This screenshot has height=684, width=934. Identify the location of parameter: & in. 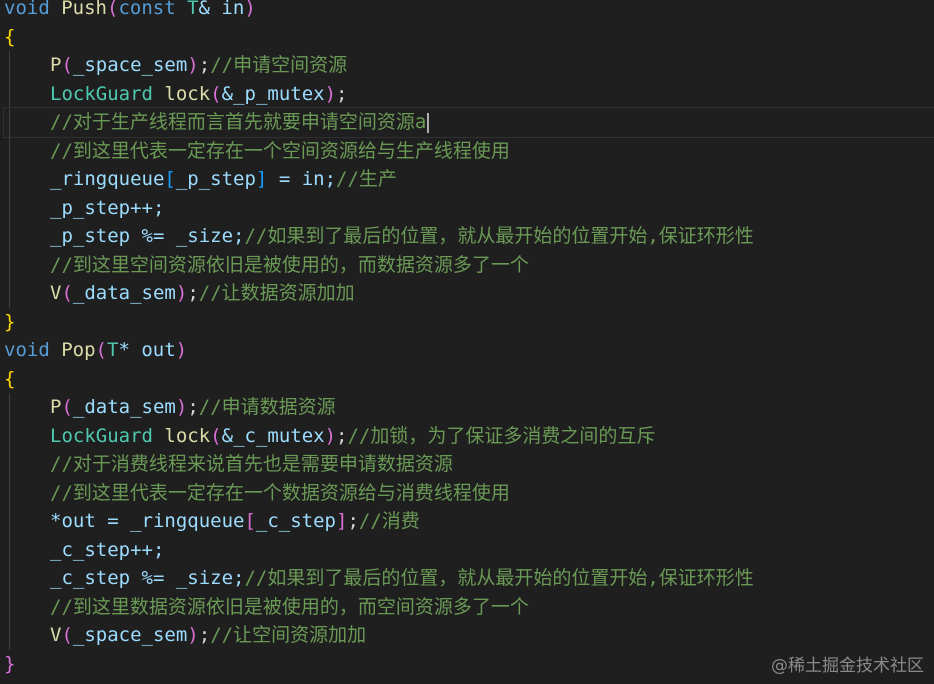
(221, 9).